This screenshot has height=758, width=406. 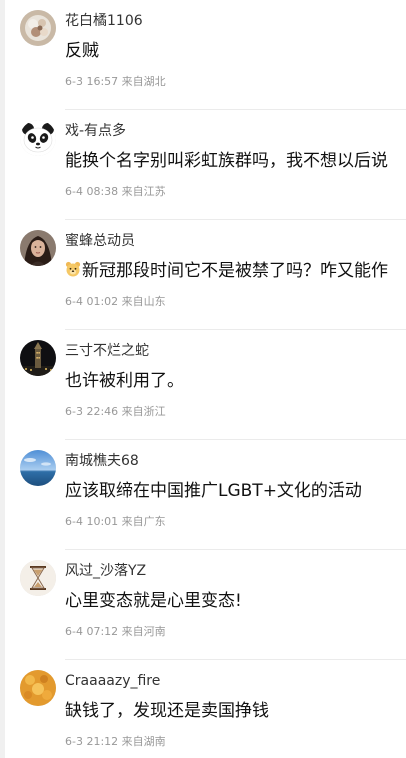 What do you see at coordinates (92, 741) in the screenshot?
I see `comment-date: 6-3 21:12` at bounding box center [92, 741].